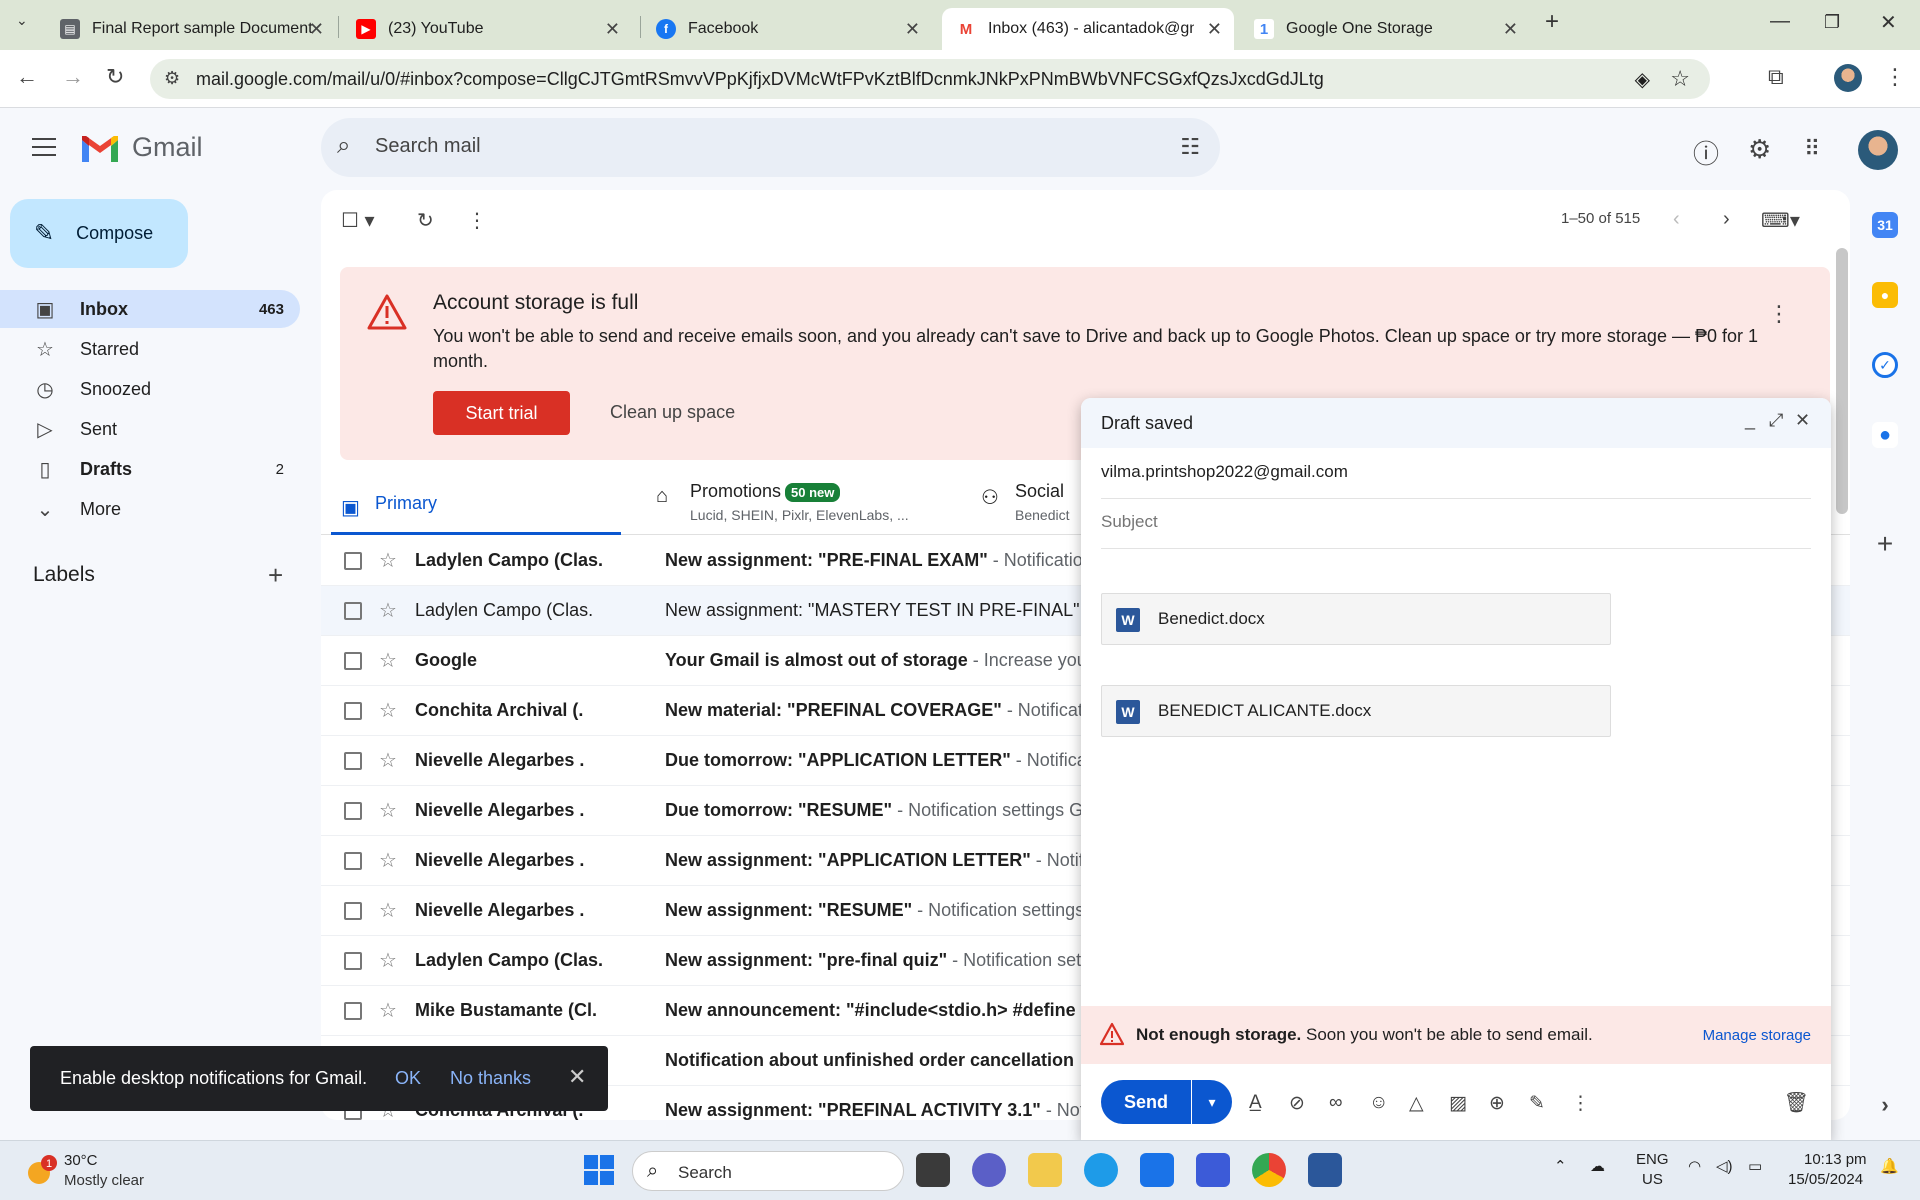 The height and width of the screenshot is (1200, 1920). What do you see at coordinates (150, 509) in the screenshot?
I see `nav-item-more: ⌄ More` at bounding box center [150, 509].